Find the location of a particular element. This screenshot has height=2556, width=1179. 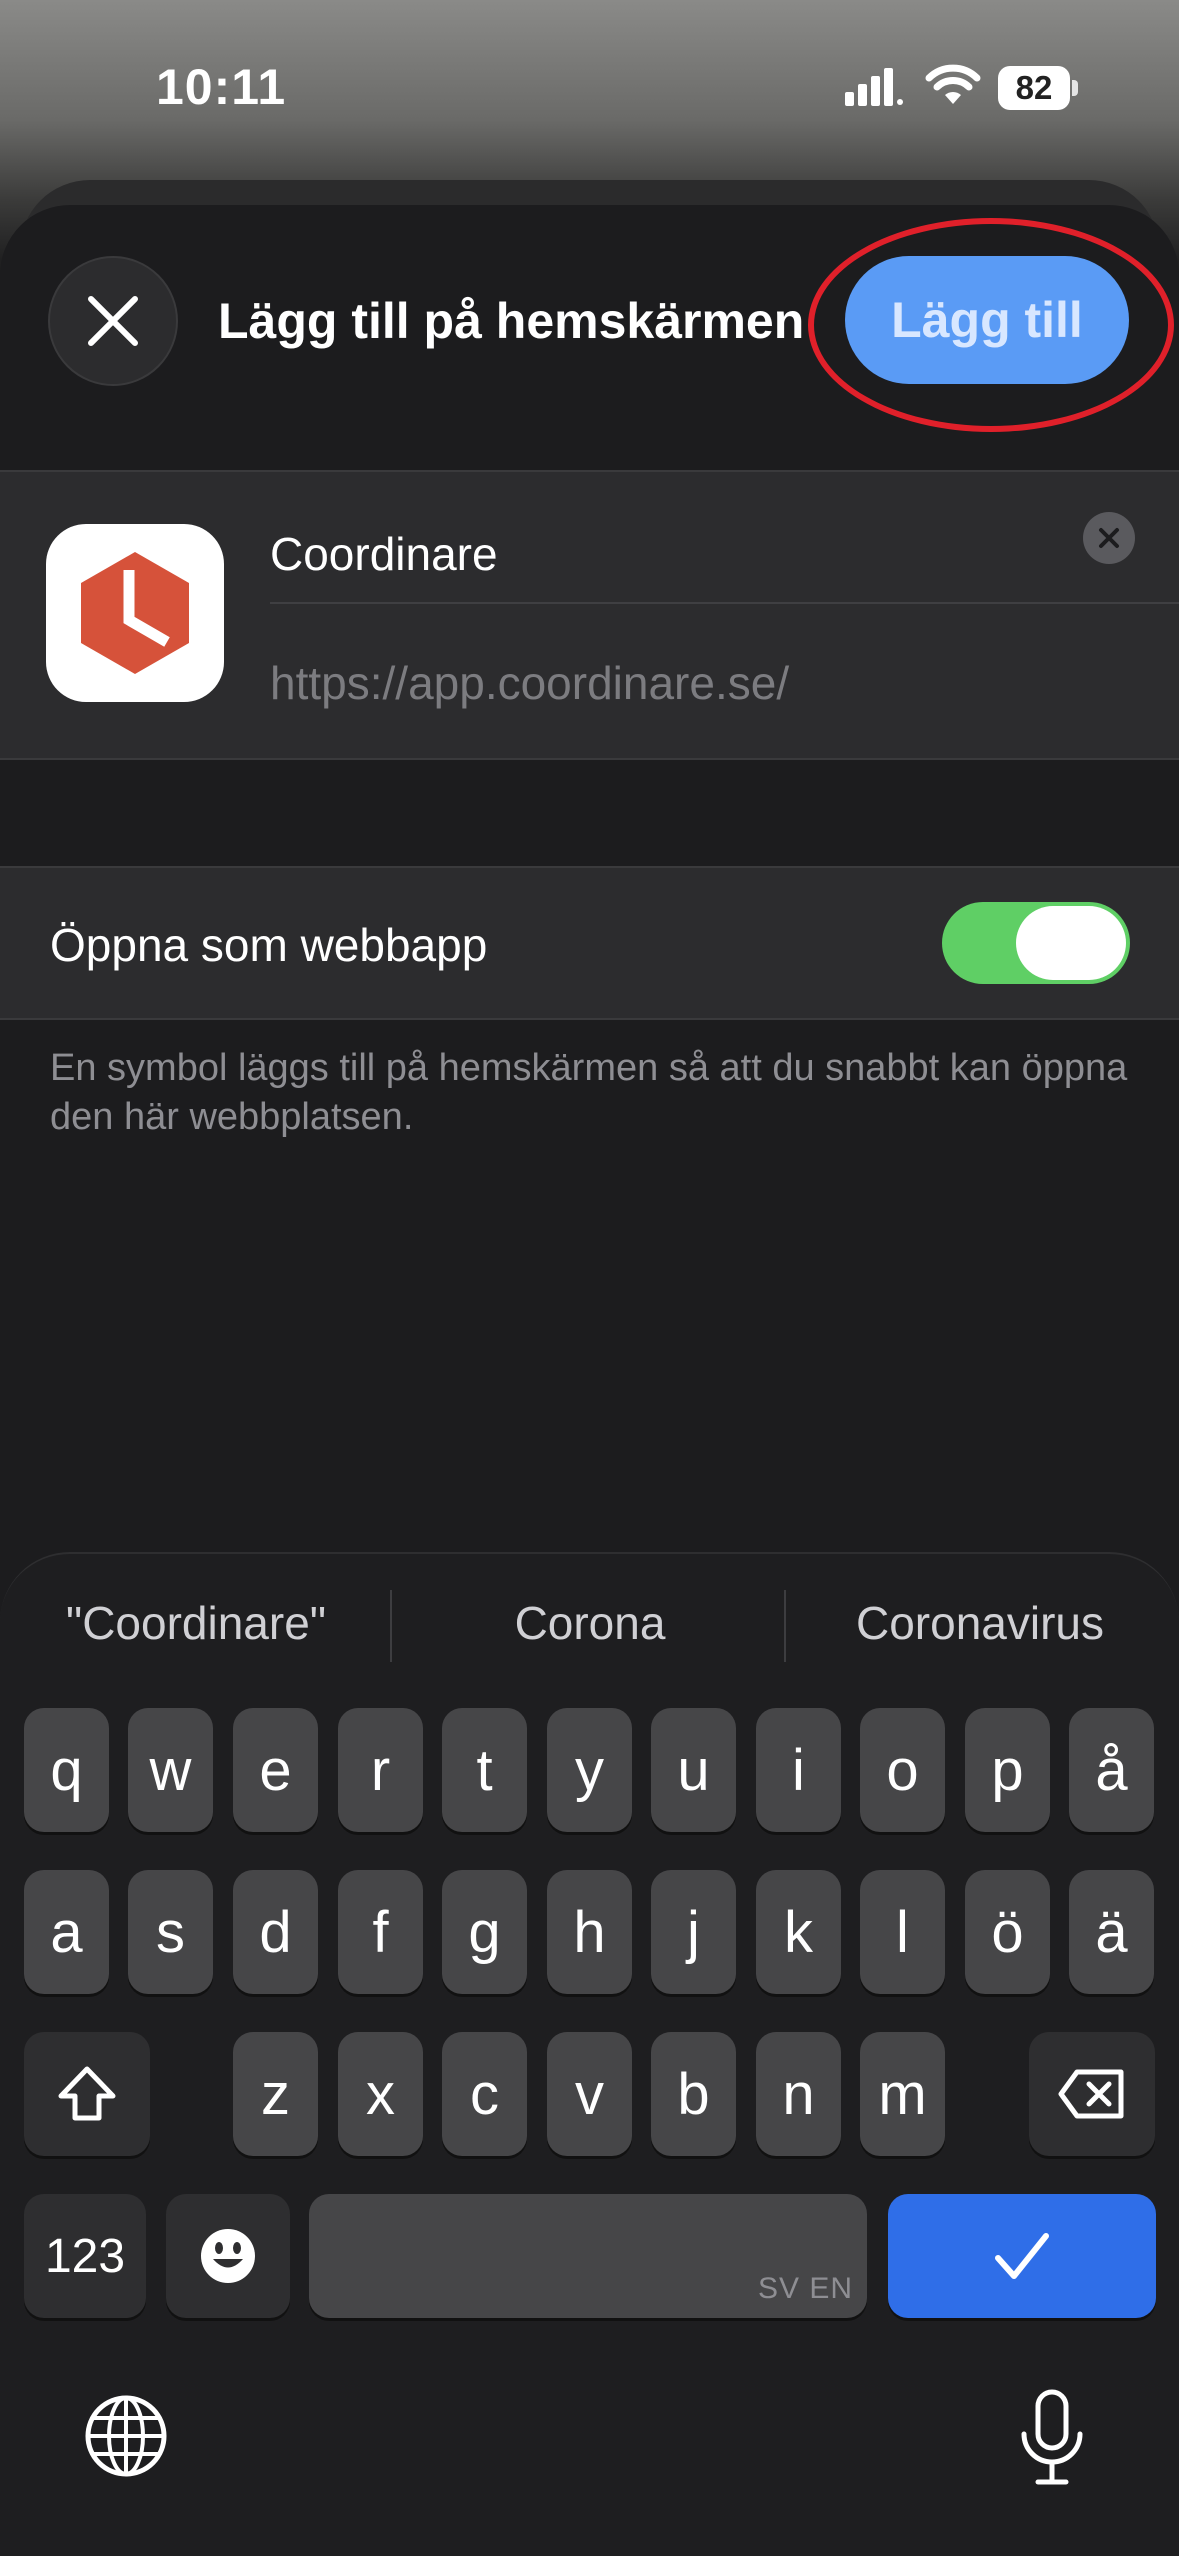

coordinare-logo-icon is located at coordinates (135, 613).